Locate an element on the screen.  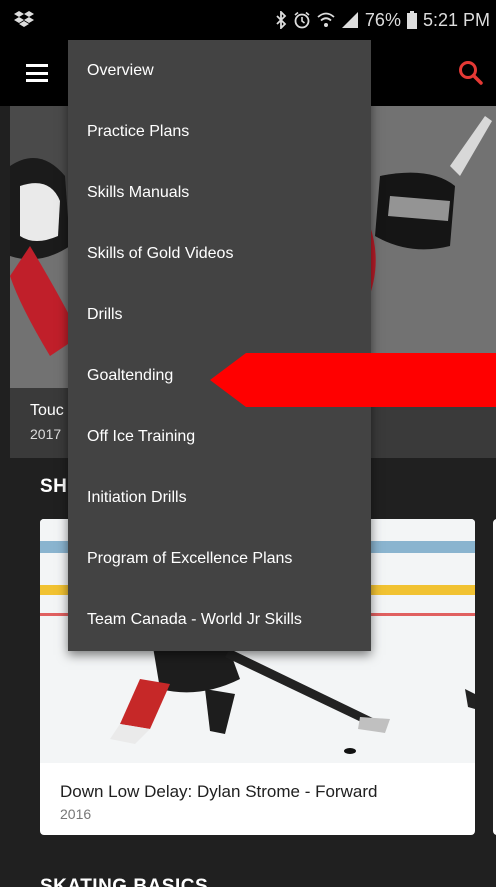
section-title: SH is located at coordinates (54, 486).